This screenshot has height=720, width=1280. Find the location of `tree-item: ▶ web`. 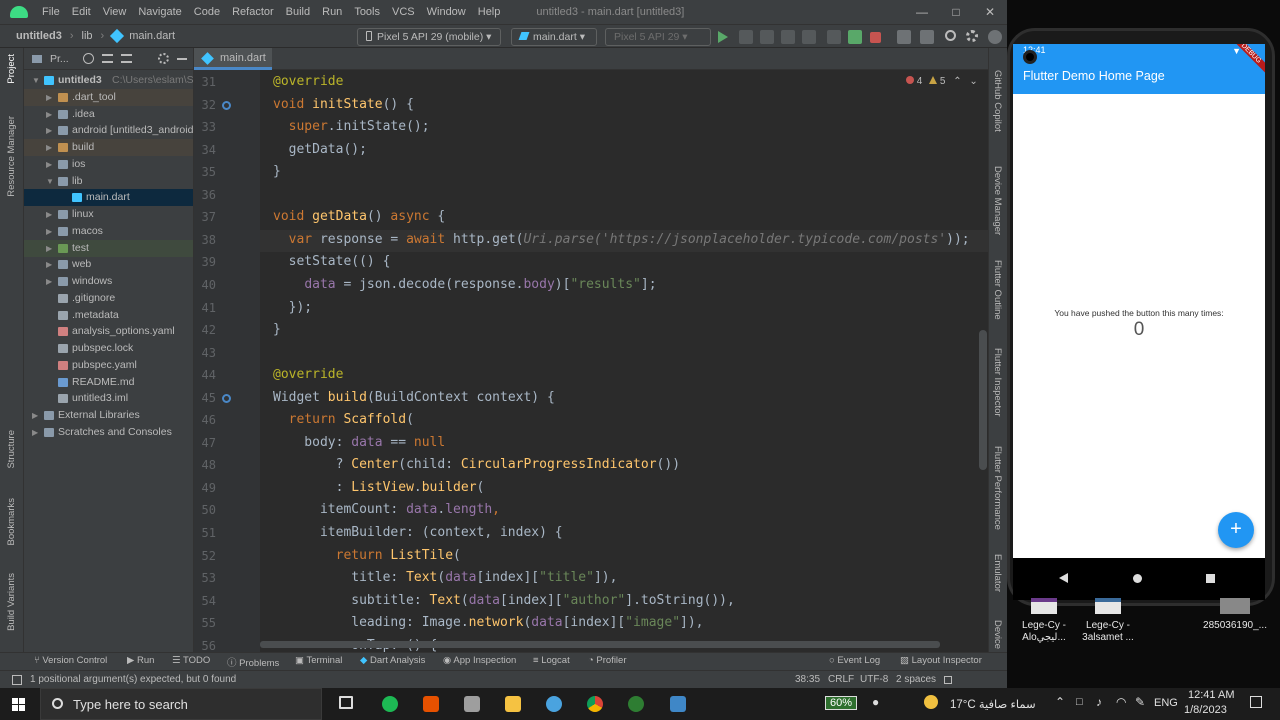

tree-item: ▶ web is located at coordinates (108, 264).